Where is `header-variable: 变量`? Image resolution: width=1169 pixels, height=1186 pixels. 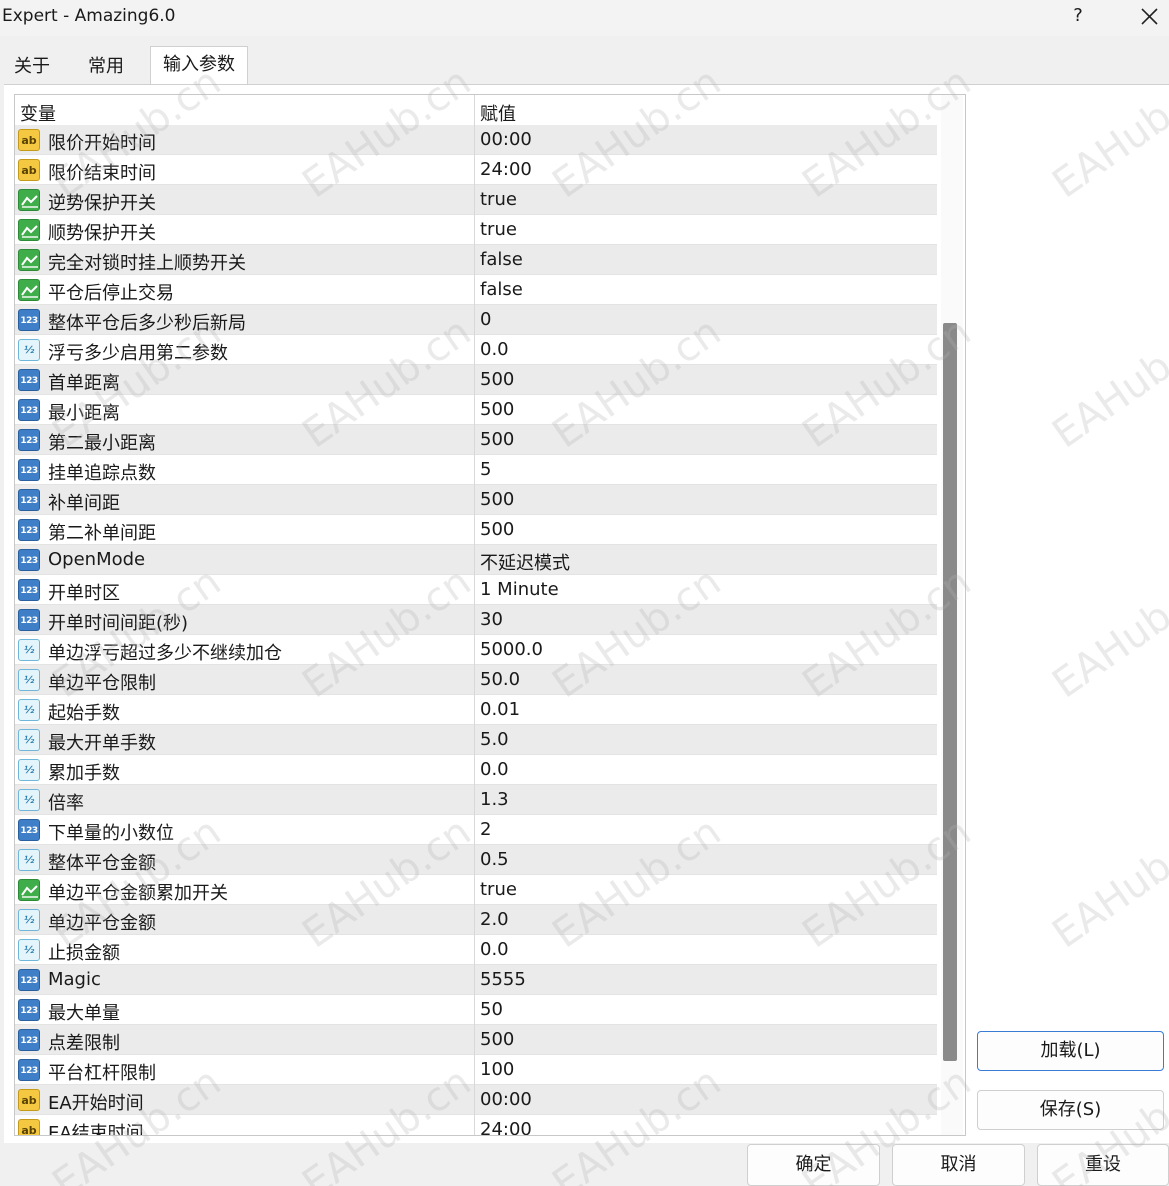 header-variable: 变量 is located at coordinates (38, 113).